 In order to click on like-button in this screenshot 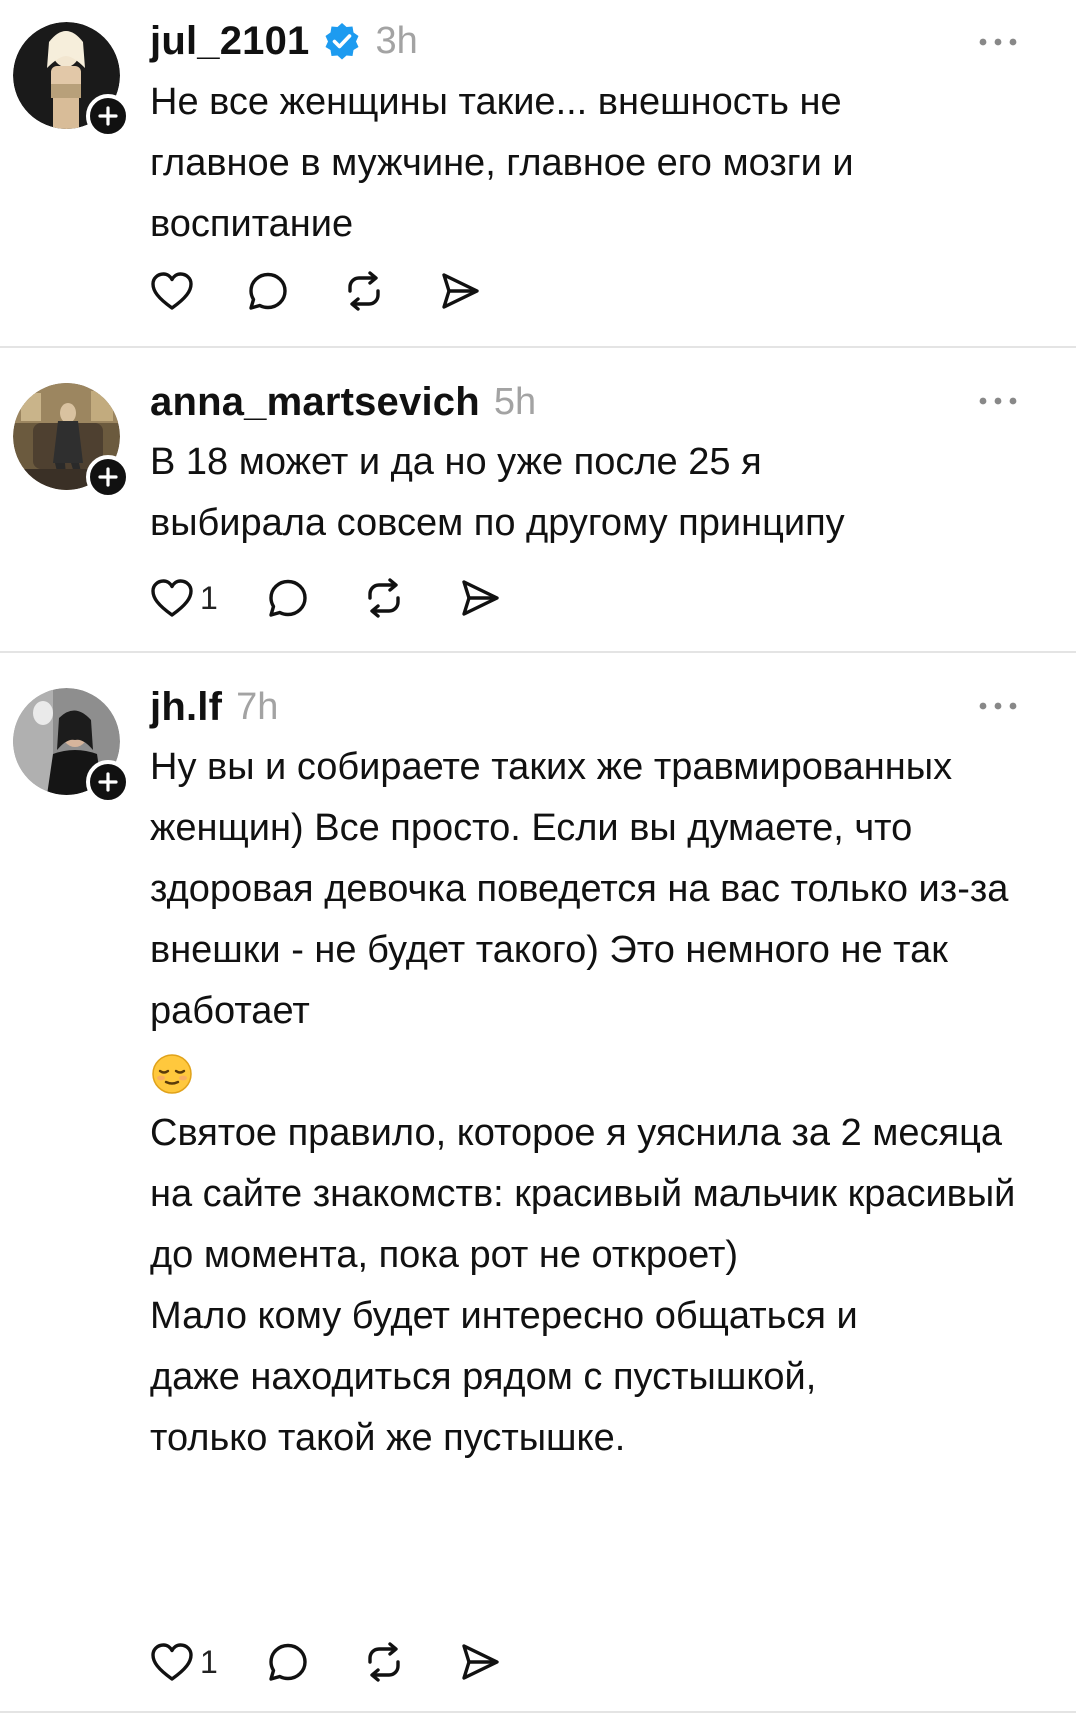, I will do `click(198, 291)`.